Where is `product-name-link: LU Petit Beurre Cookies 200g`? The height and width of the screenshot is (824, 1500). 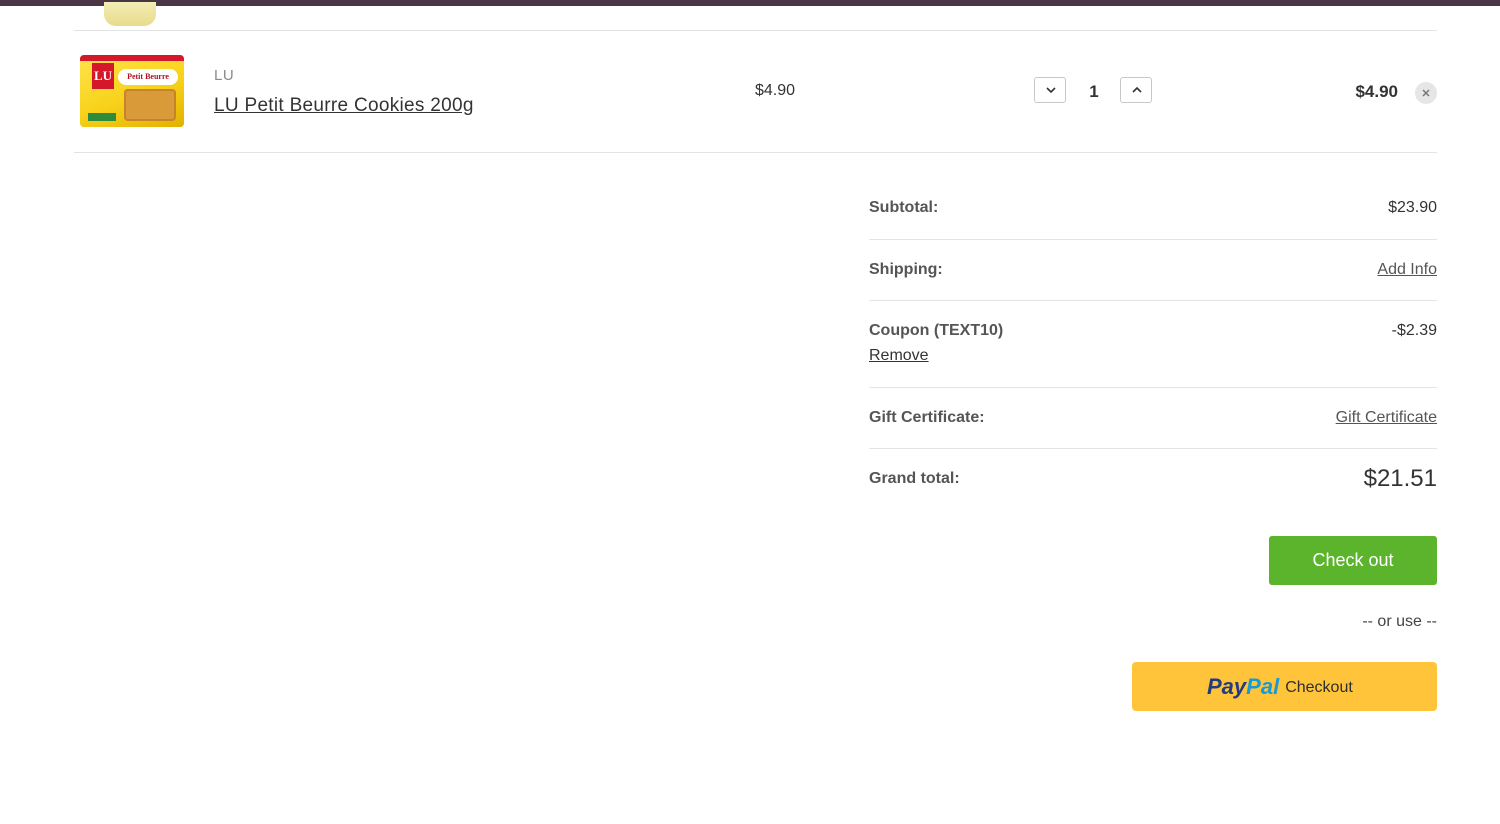 product-name-link: LU Petit Beurre Cookies 200g is located at coordinates (344, 106).